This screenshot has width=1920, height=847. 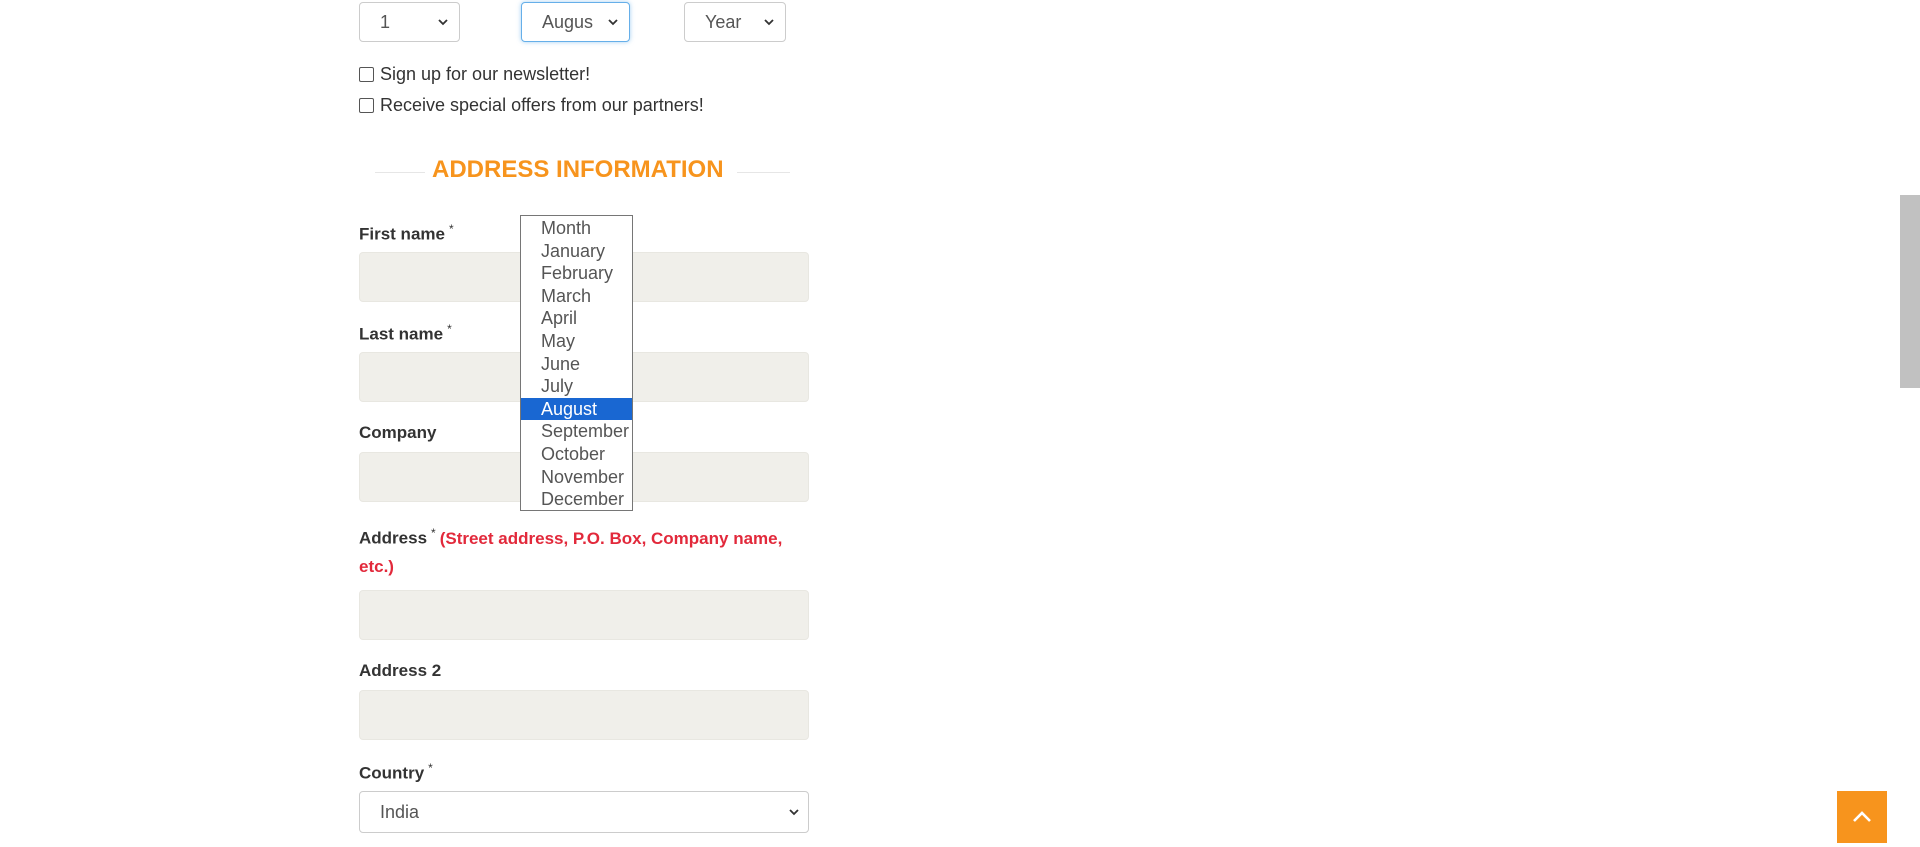 I want to click on back-to-top-button, so click(x=1862, y=817).